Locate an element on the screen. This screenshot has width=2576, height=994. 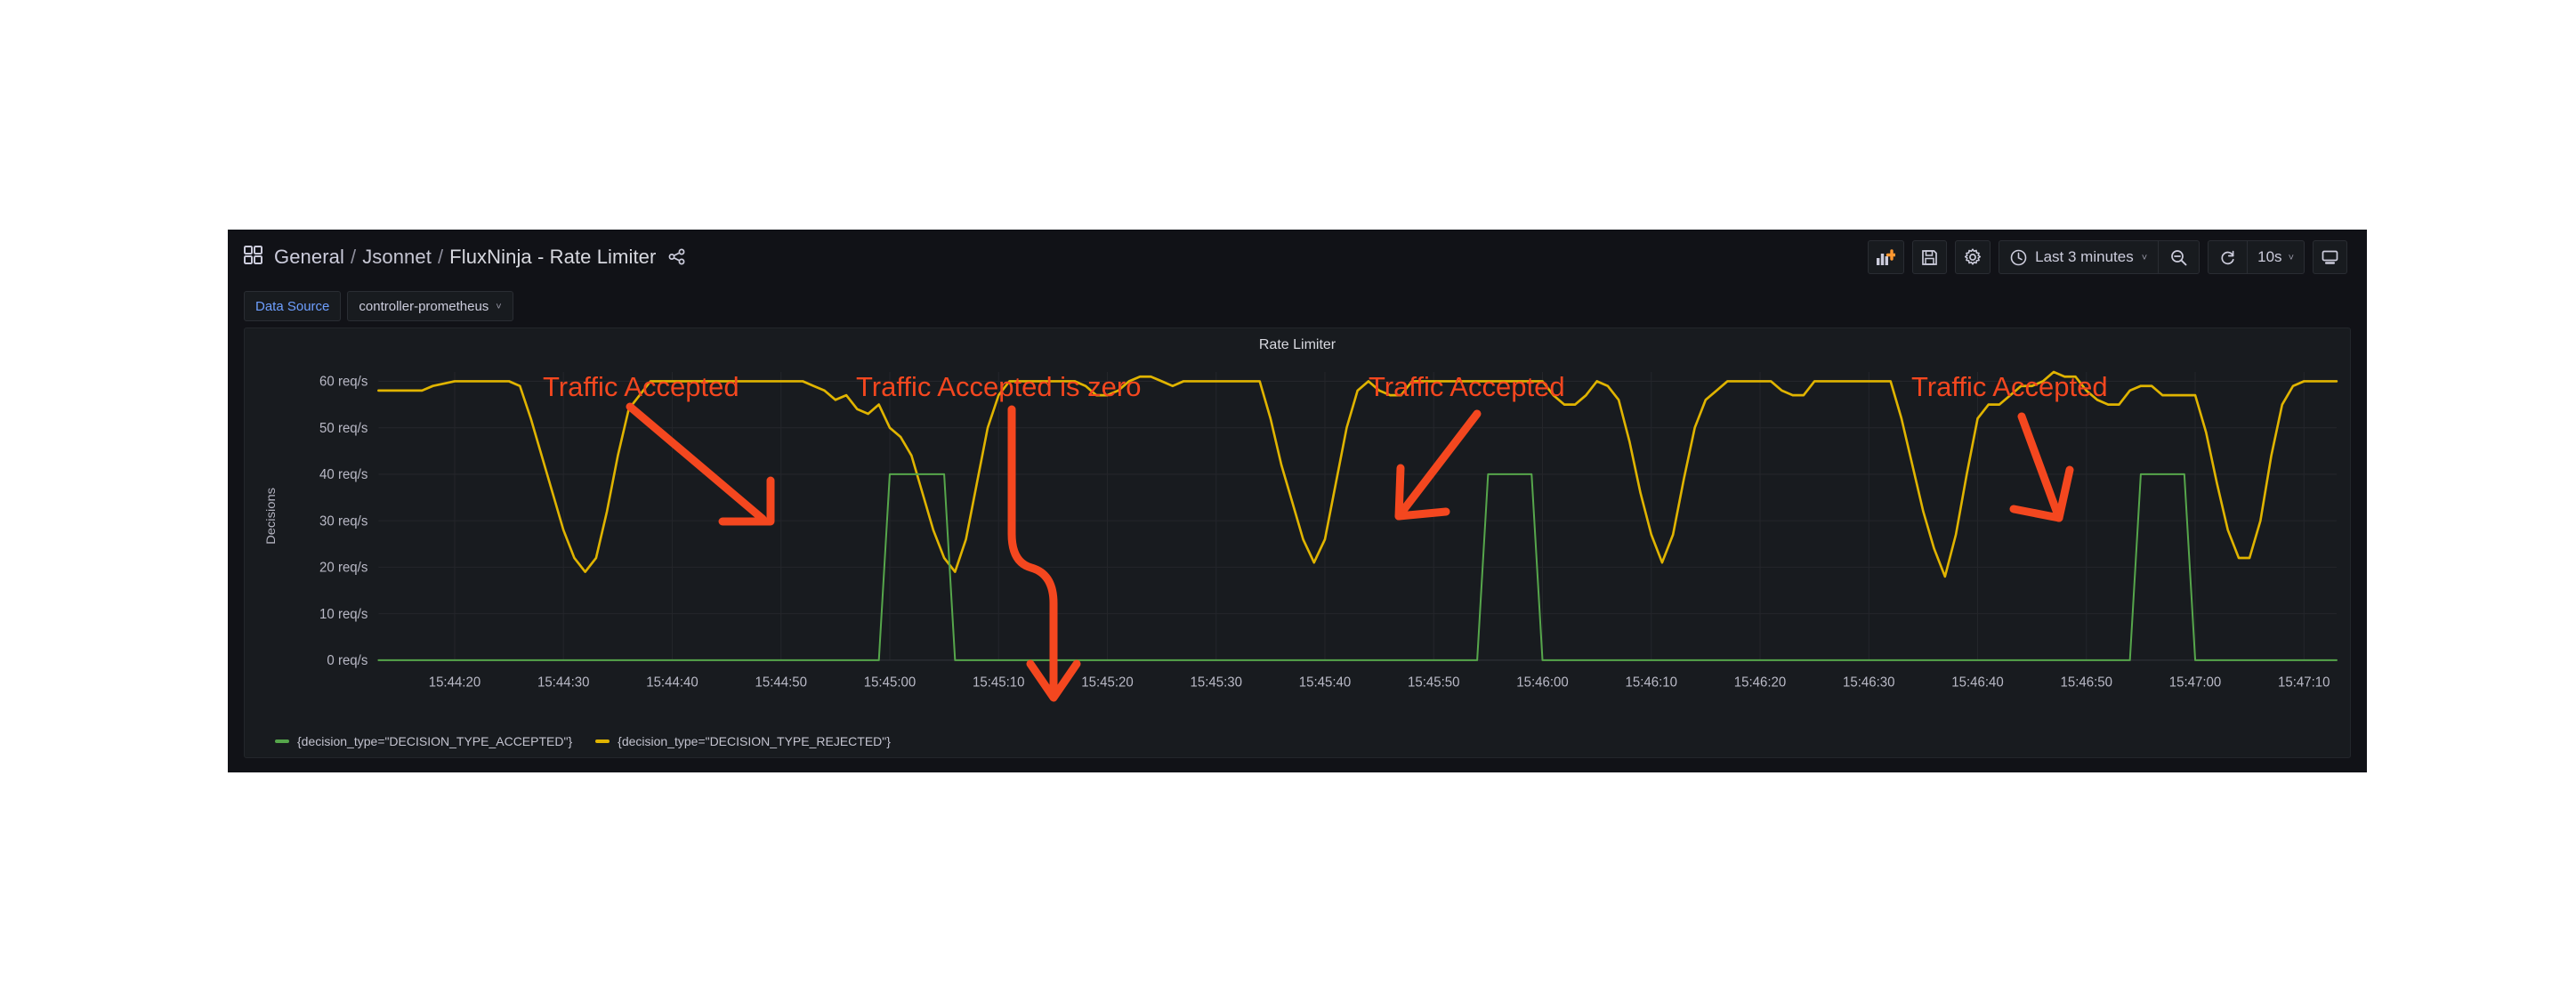
x-axis-tick-label: 15:46:50 is located at coordinates (2086, 682).